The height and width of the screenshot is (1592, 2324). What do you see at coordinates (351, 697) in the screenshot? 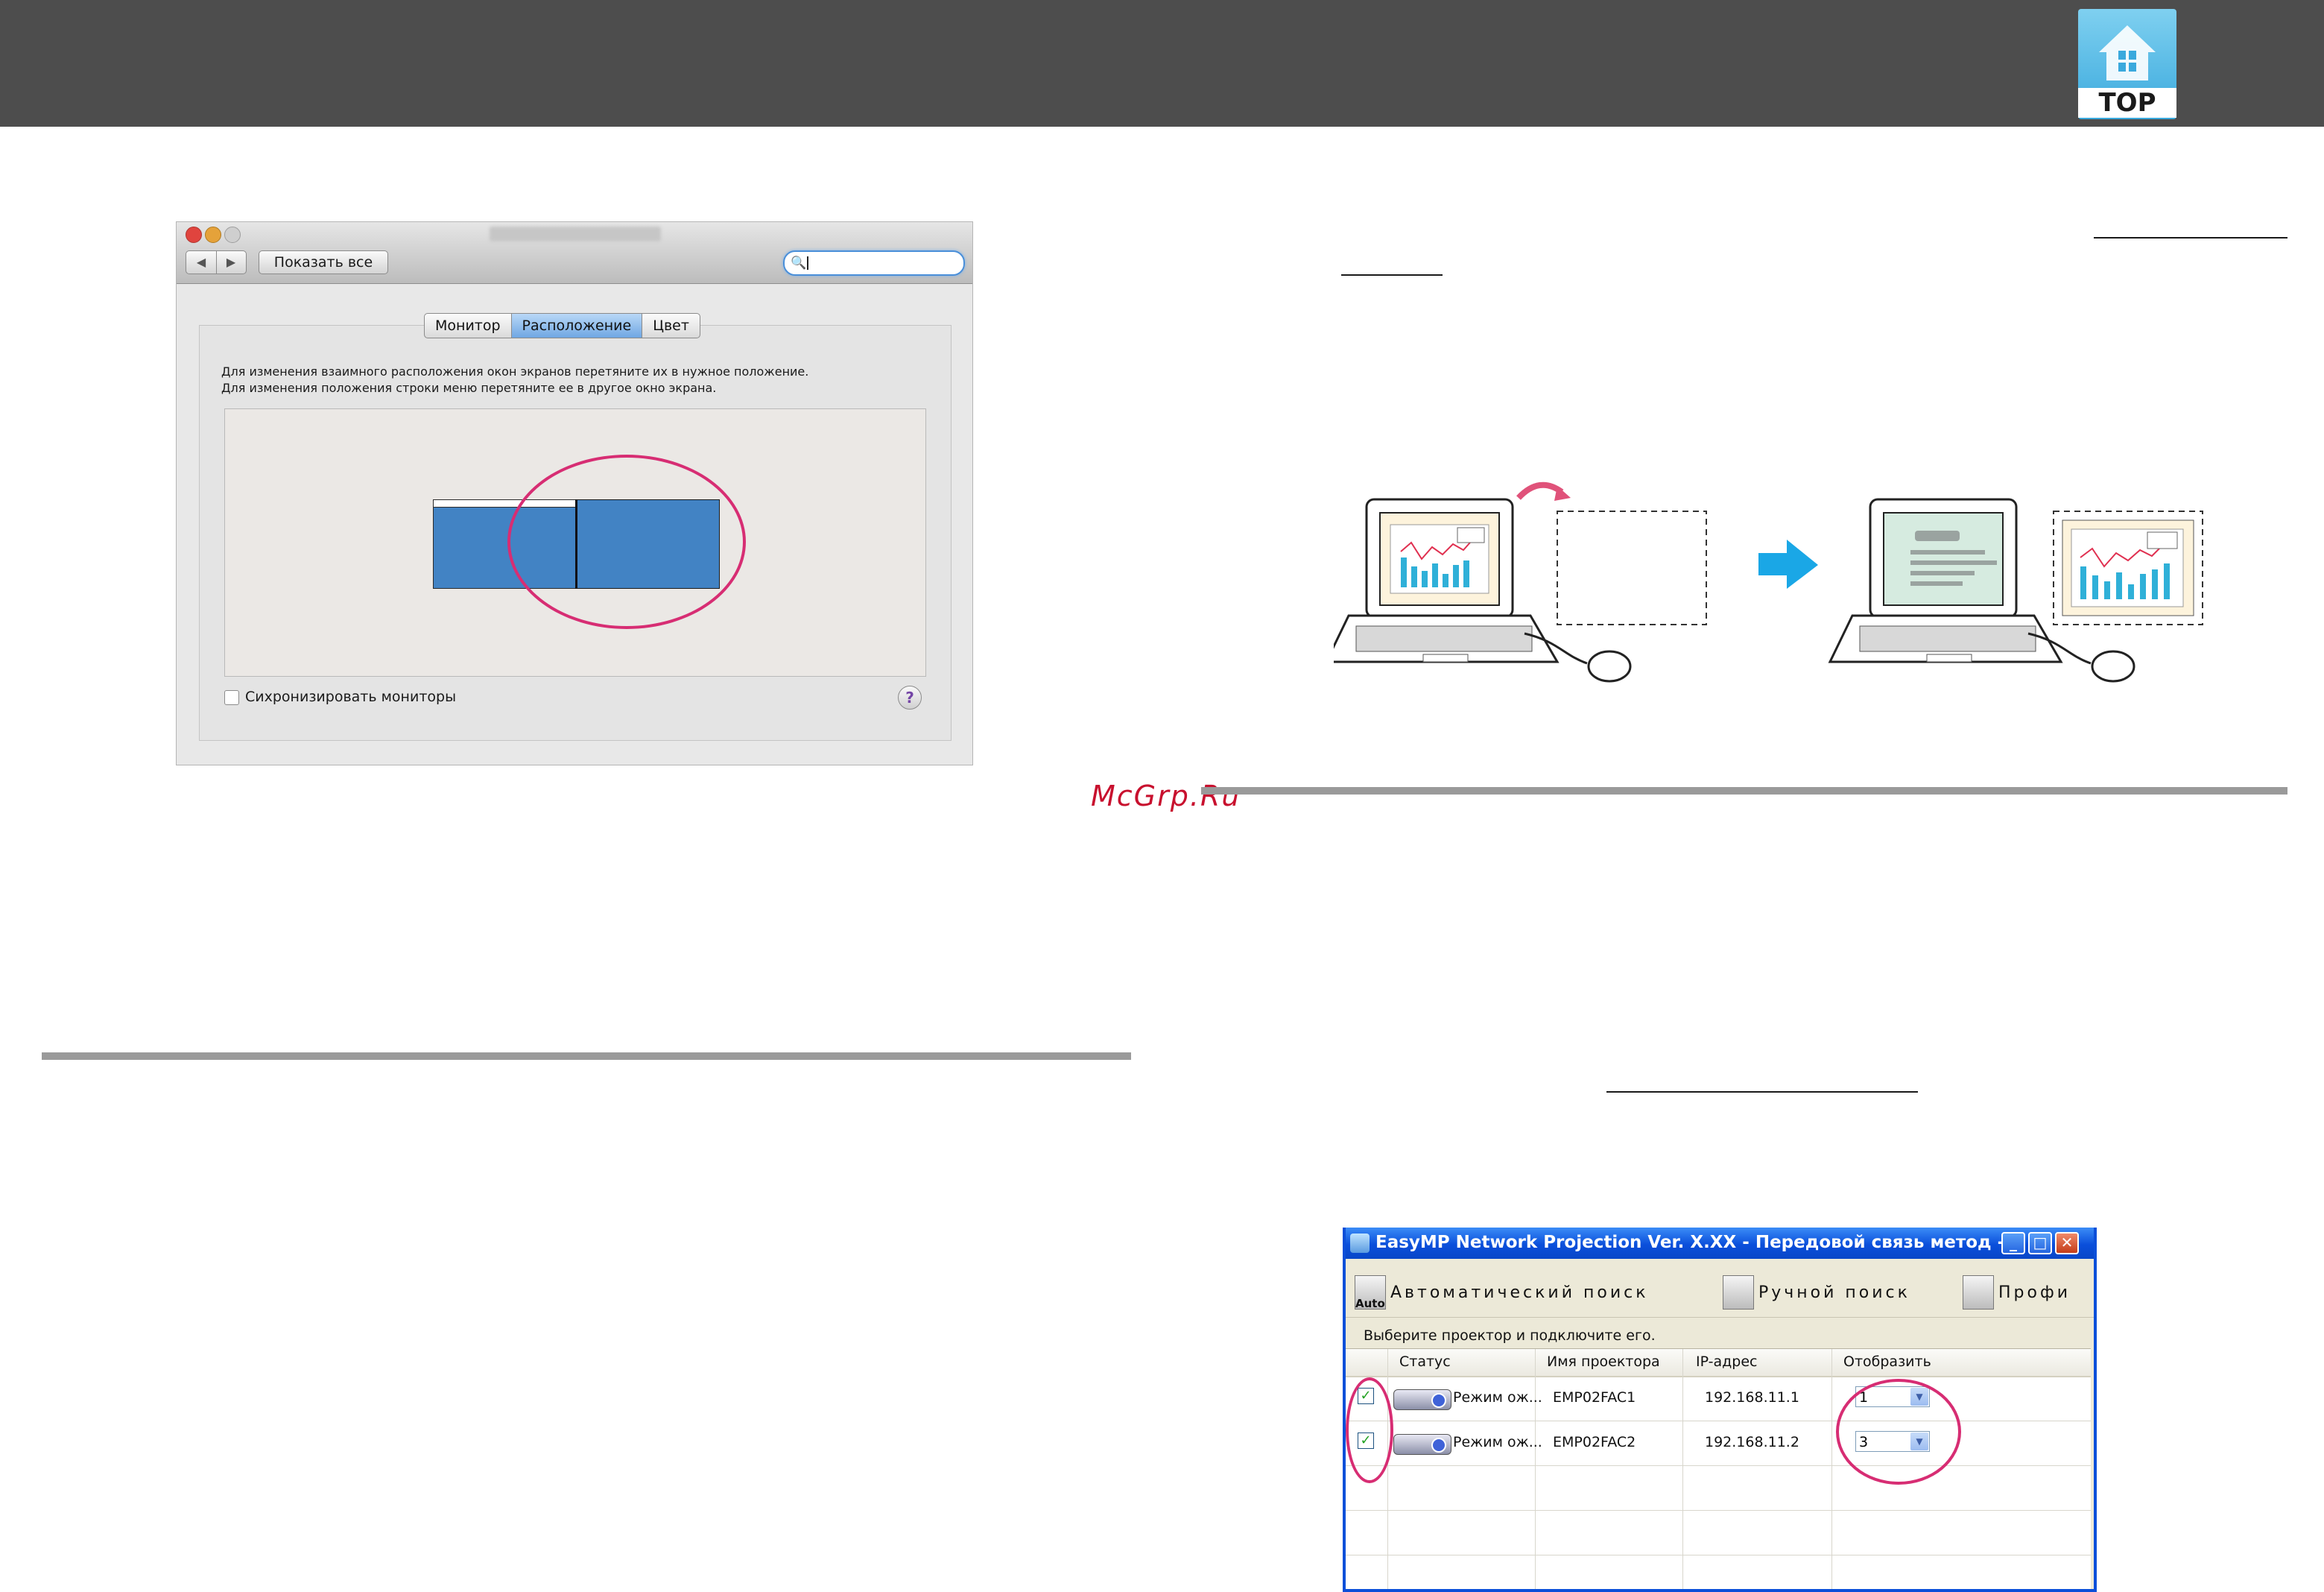
I see `mirror-displays-label: Сихронизировать мониторы` at bounding box center [351, 697].